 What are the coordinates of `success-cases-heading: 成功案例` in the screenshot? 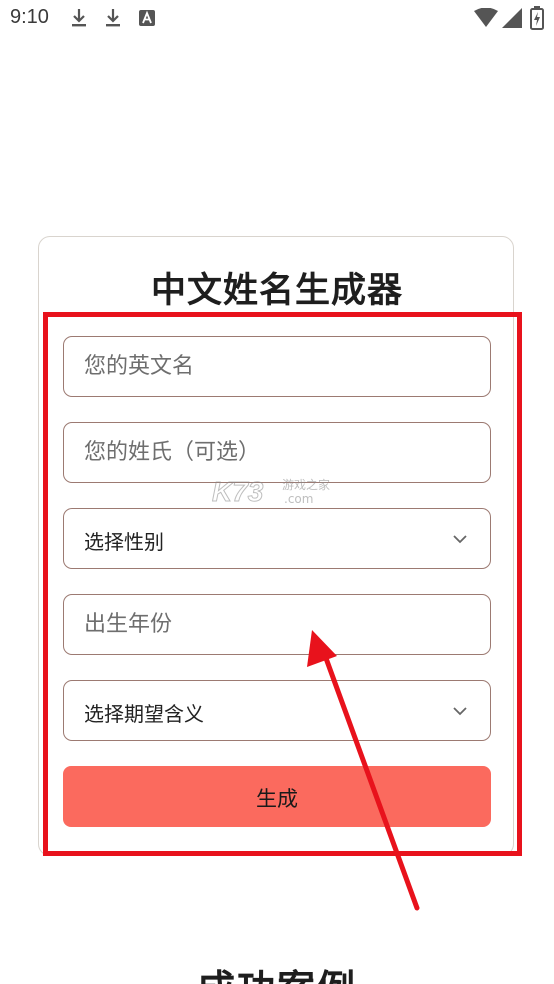 It's located at (277, 971).